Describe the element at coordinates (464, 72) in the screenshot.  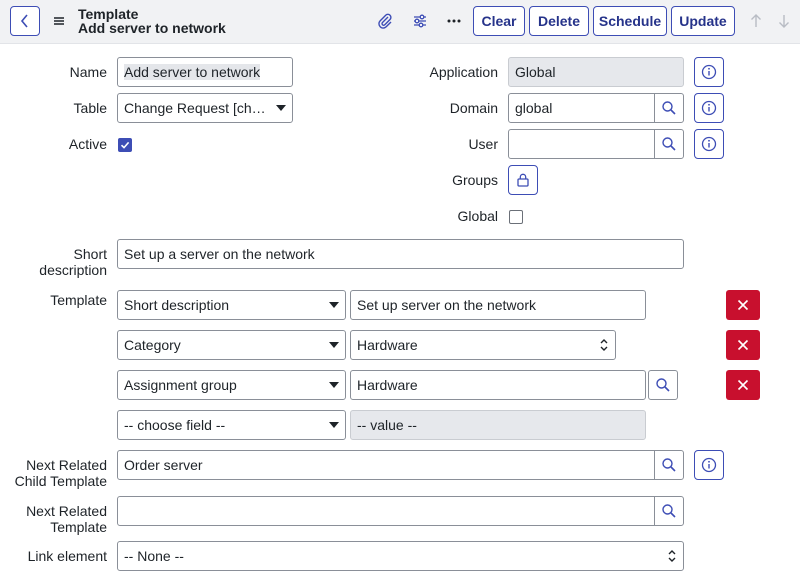
I see `application-label: Application` at that location.